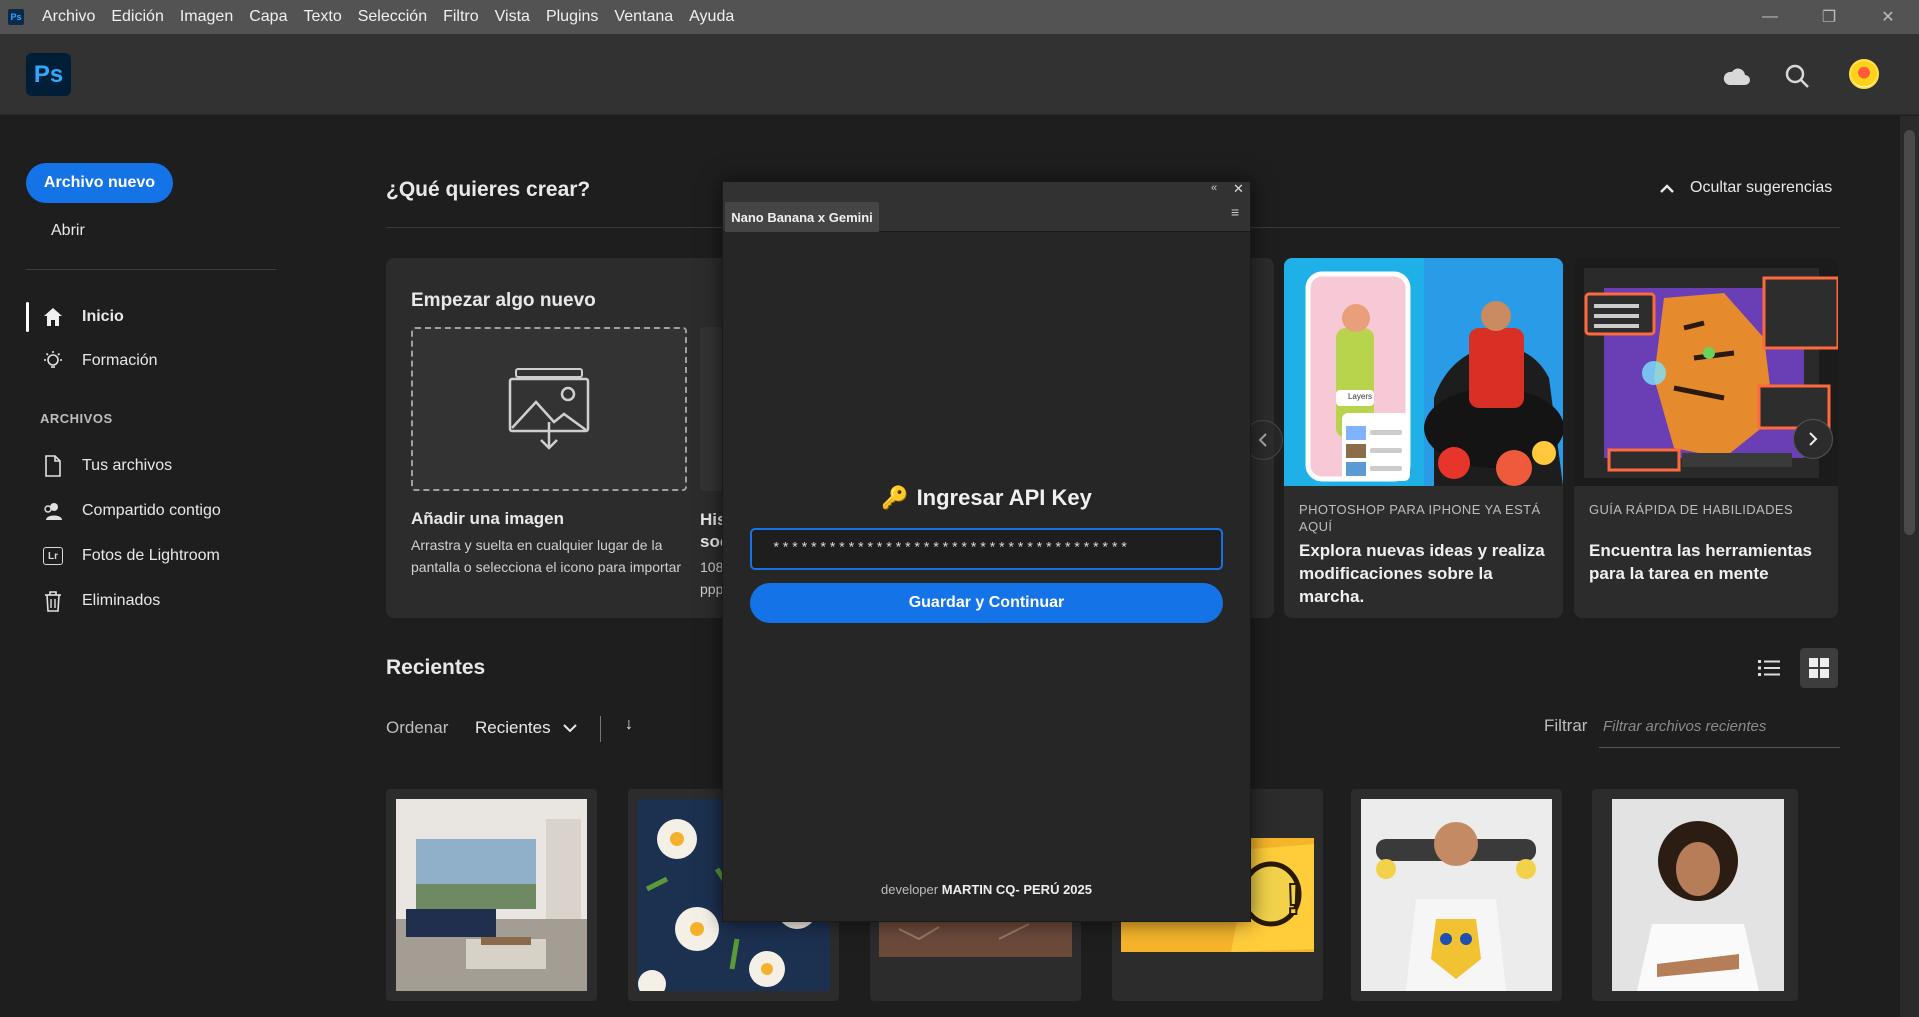  I want to click on start-card-title: Empezar algo nuevo, so click(503, 300).